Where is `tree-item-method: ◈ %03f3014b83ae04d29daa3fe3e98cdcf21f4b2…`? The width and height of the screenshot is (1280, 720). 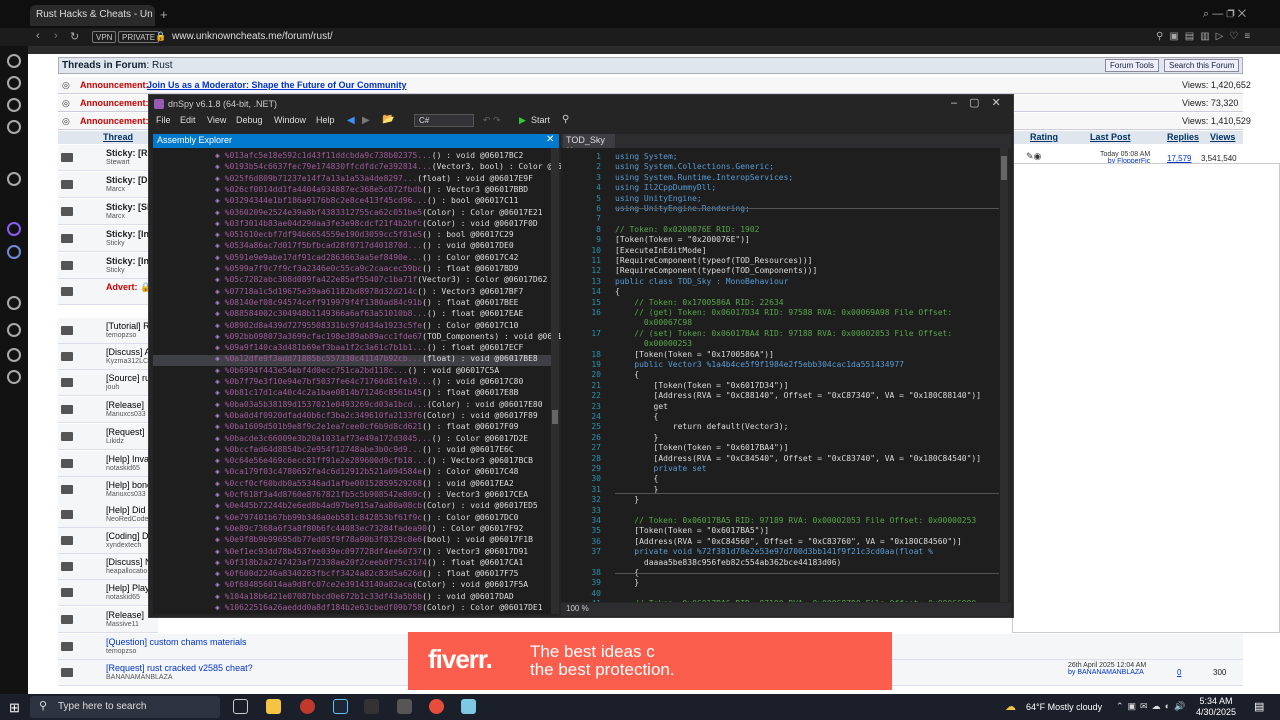 tree-item-method: ◈ %03f3014b83ae04d29daa3fe3e98cdcf21f4b2… is located at coordinates (376, 223).